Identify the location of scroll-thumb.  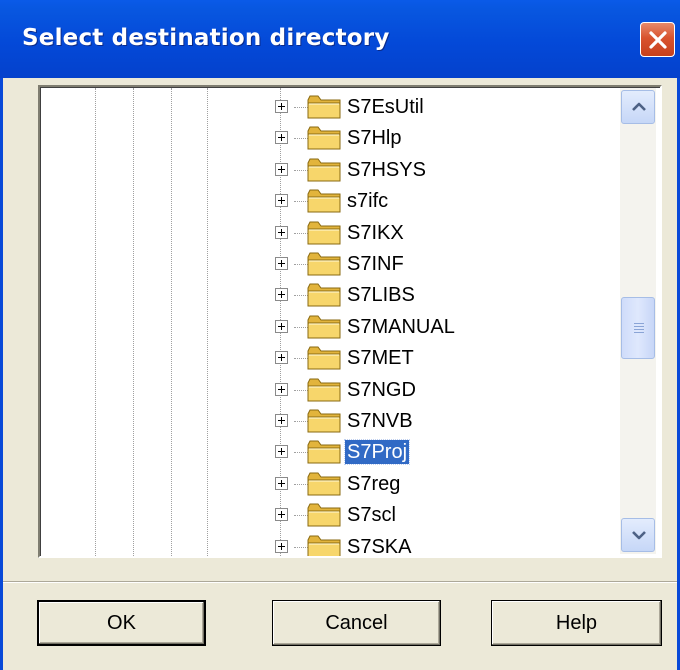
(638, 328).